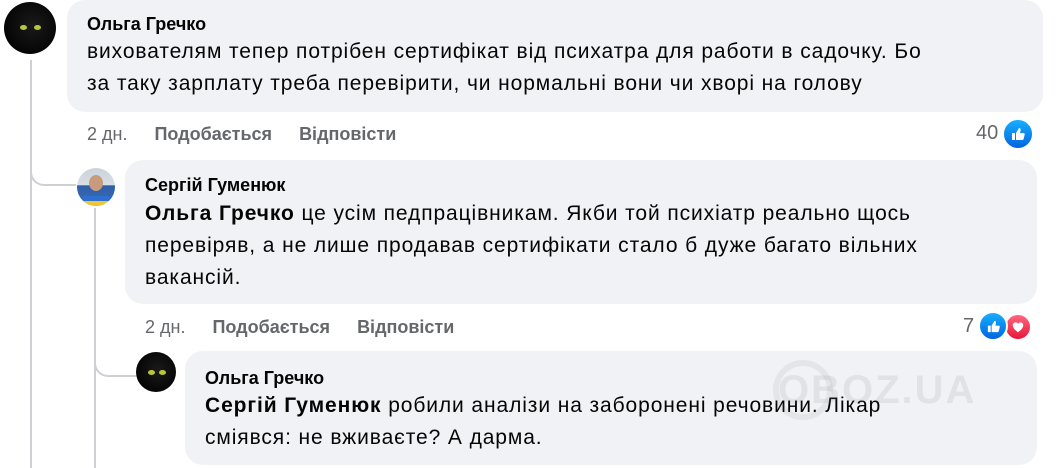  What do you see at coordinates (31, 264) in the screenshot?
I see `thread-line-main` at bounding box center [31, 264].